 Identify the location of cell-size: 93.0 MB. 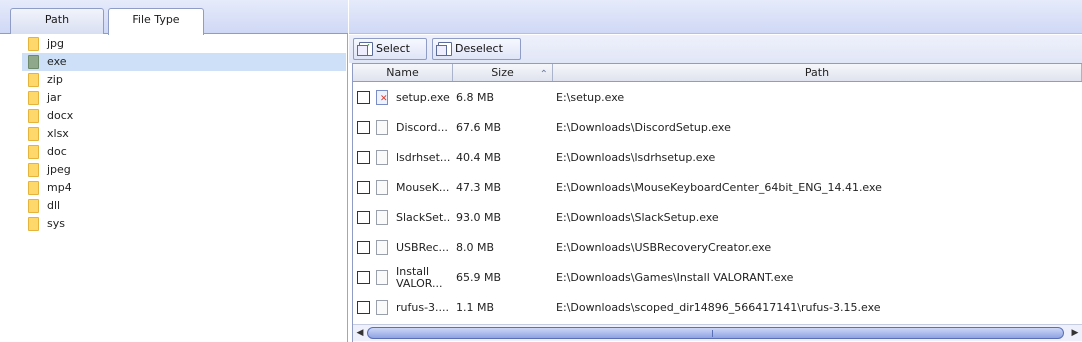
(479, 217).